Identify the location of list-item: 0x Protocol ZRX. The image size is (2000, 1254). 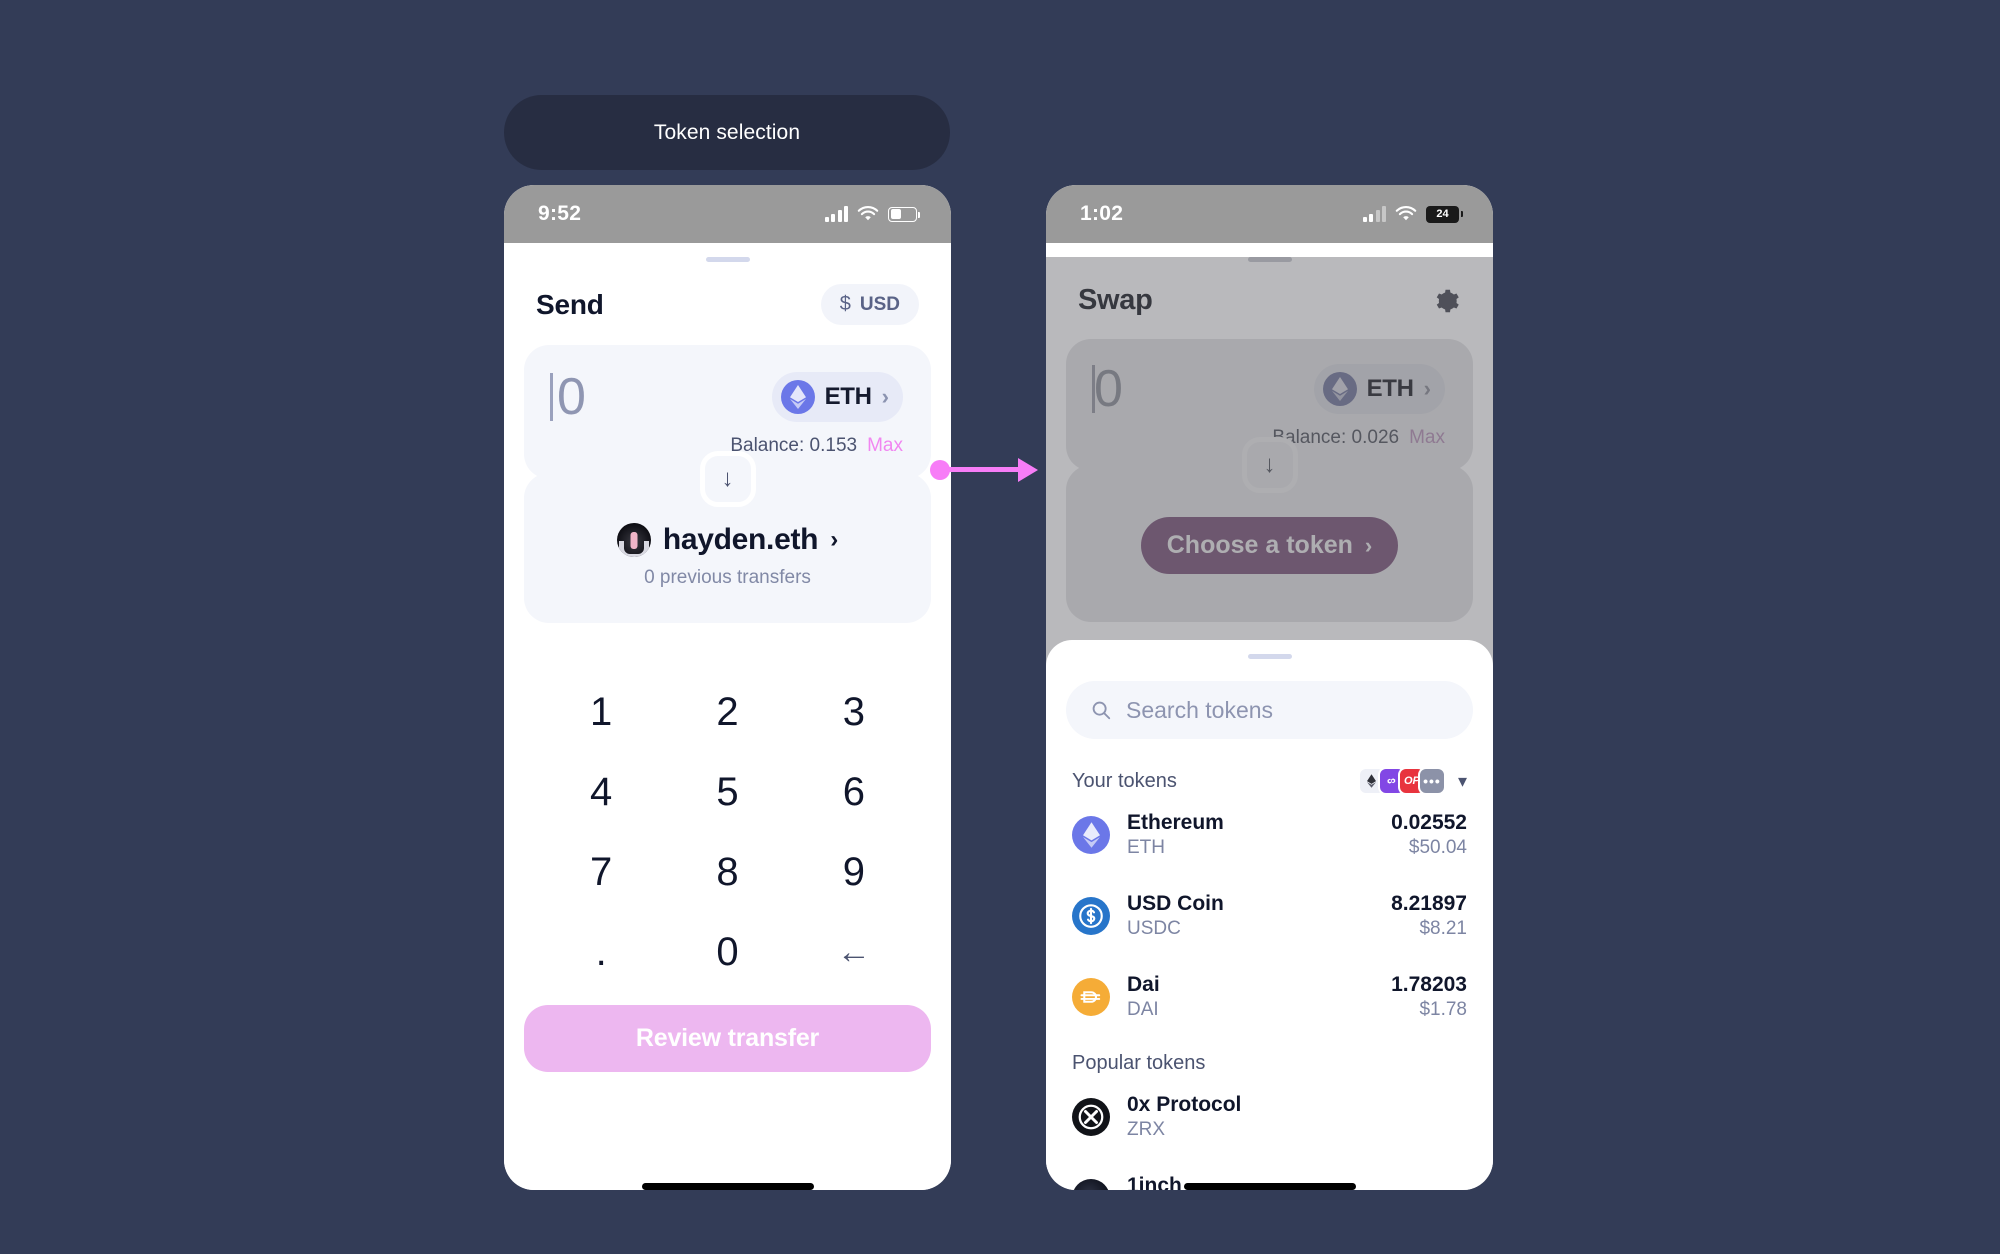
(1269, 1117).